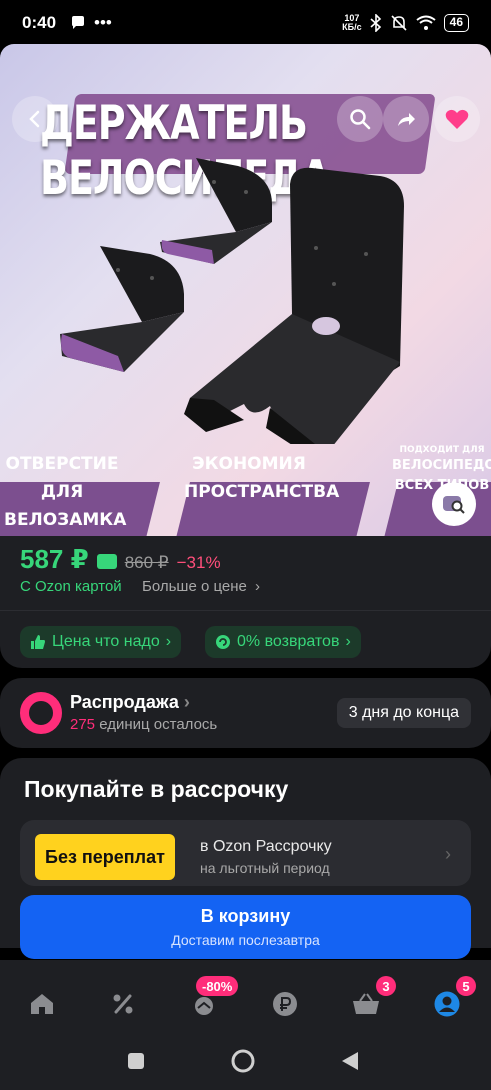  I want to click on favorite-button, so click(457, 119).